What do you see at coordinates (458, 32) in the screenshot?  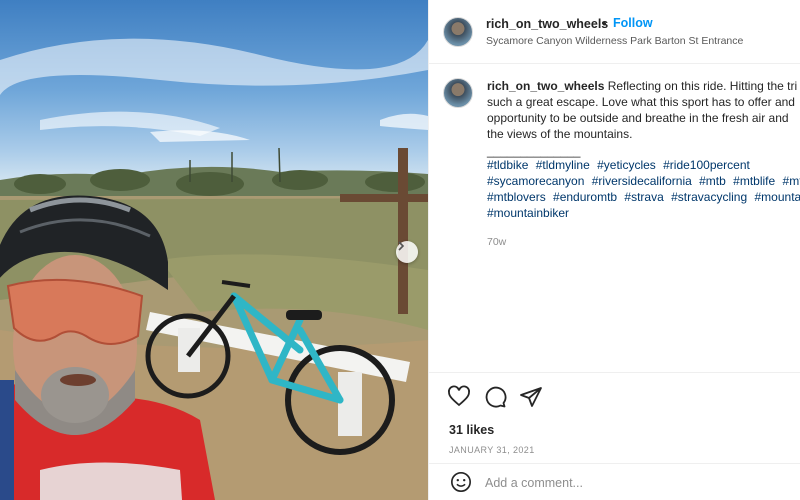 I see `avatar` at bounding box center [458, 32].